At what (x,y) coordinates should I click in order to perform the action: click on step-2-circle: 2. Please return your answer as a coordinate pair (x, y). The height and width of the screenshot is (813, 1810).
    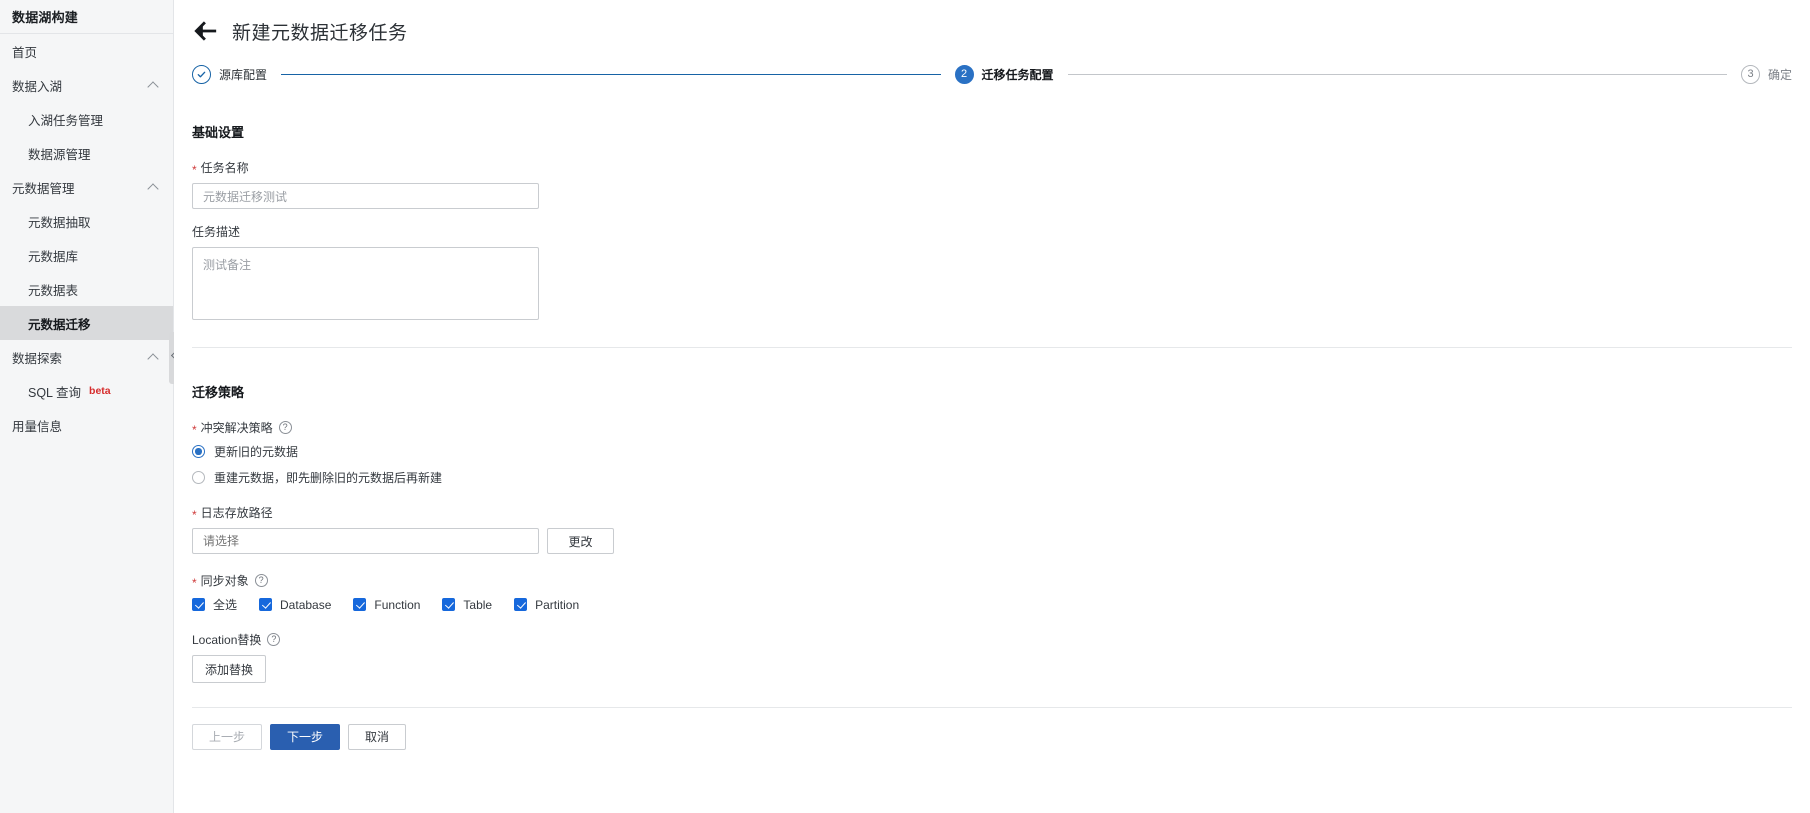
    Looking at the image, I should click on (964, 74).